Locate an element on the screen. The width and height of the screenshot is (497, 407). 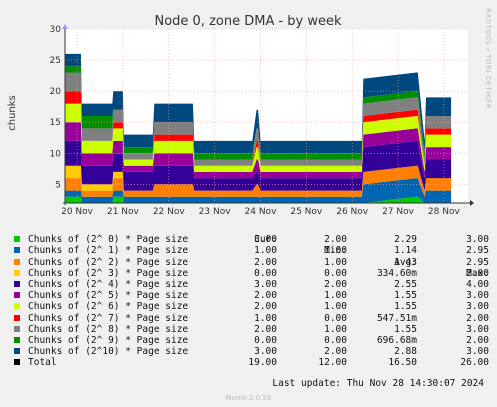
y-tick-label: 25 is located at coordinates (55, 61).